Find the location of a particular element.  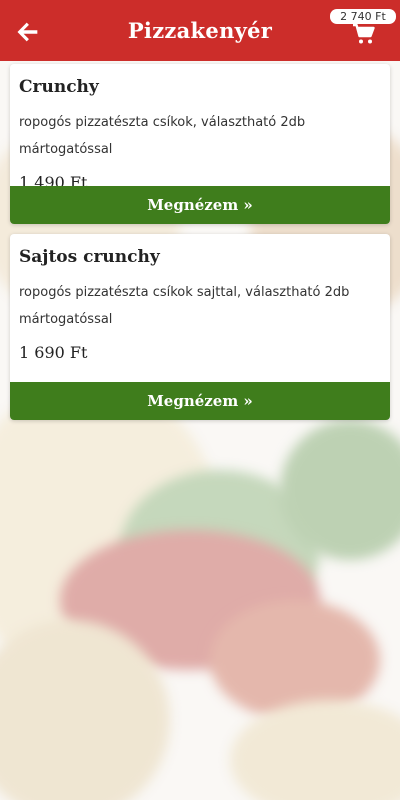

arrow-left-icon is located at coordinates (28, 32).